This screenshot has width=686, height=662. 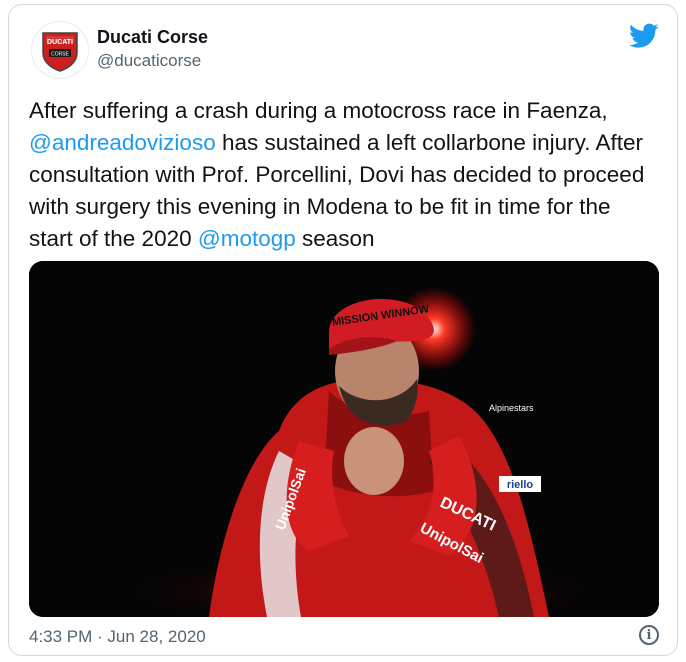 I want to click on ducati-logo-icon: DUCATI CORSE, so click(x=60, y=52).